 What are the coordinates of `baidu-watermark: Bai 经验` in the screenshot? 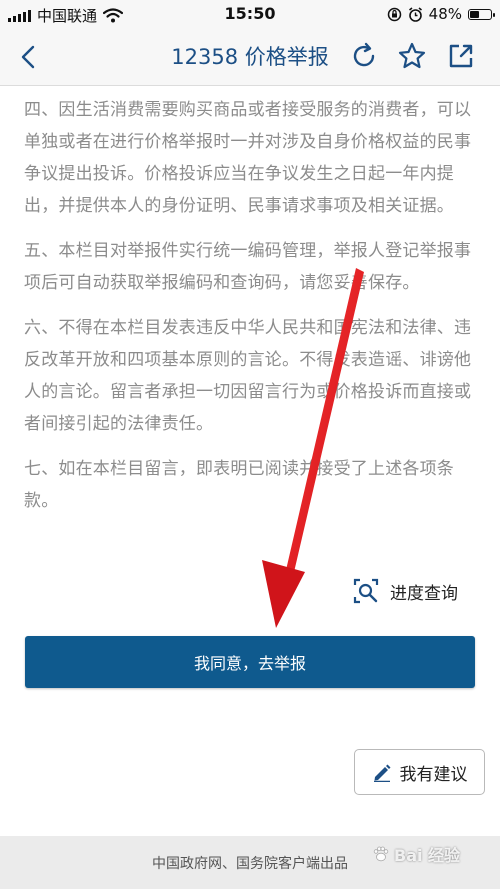 It's located at (416, 854).